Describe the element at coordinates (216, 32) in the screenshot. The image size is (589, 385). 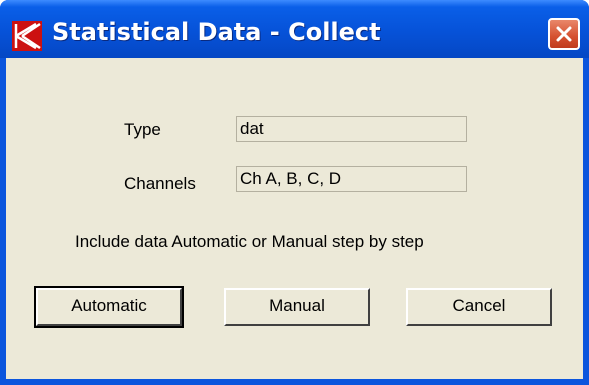
I see `window-title: Statistical Data - Collect` at that location.